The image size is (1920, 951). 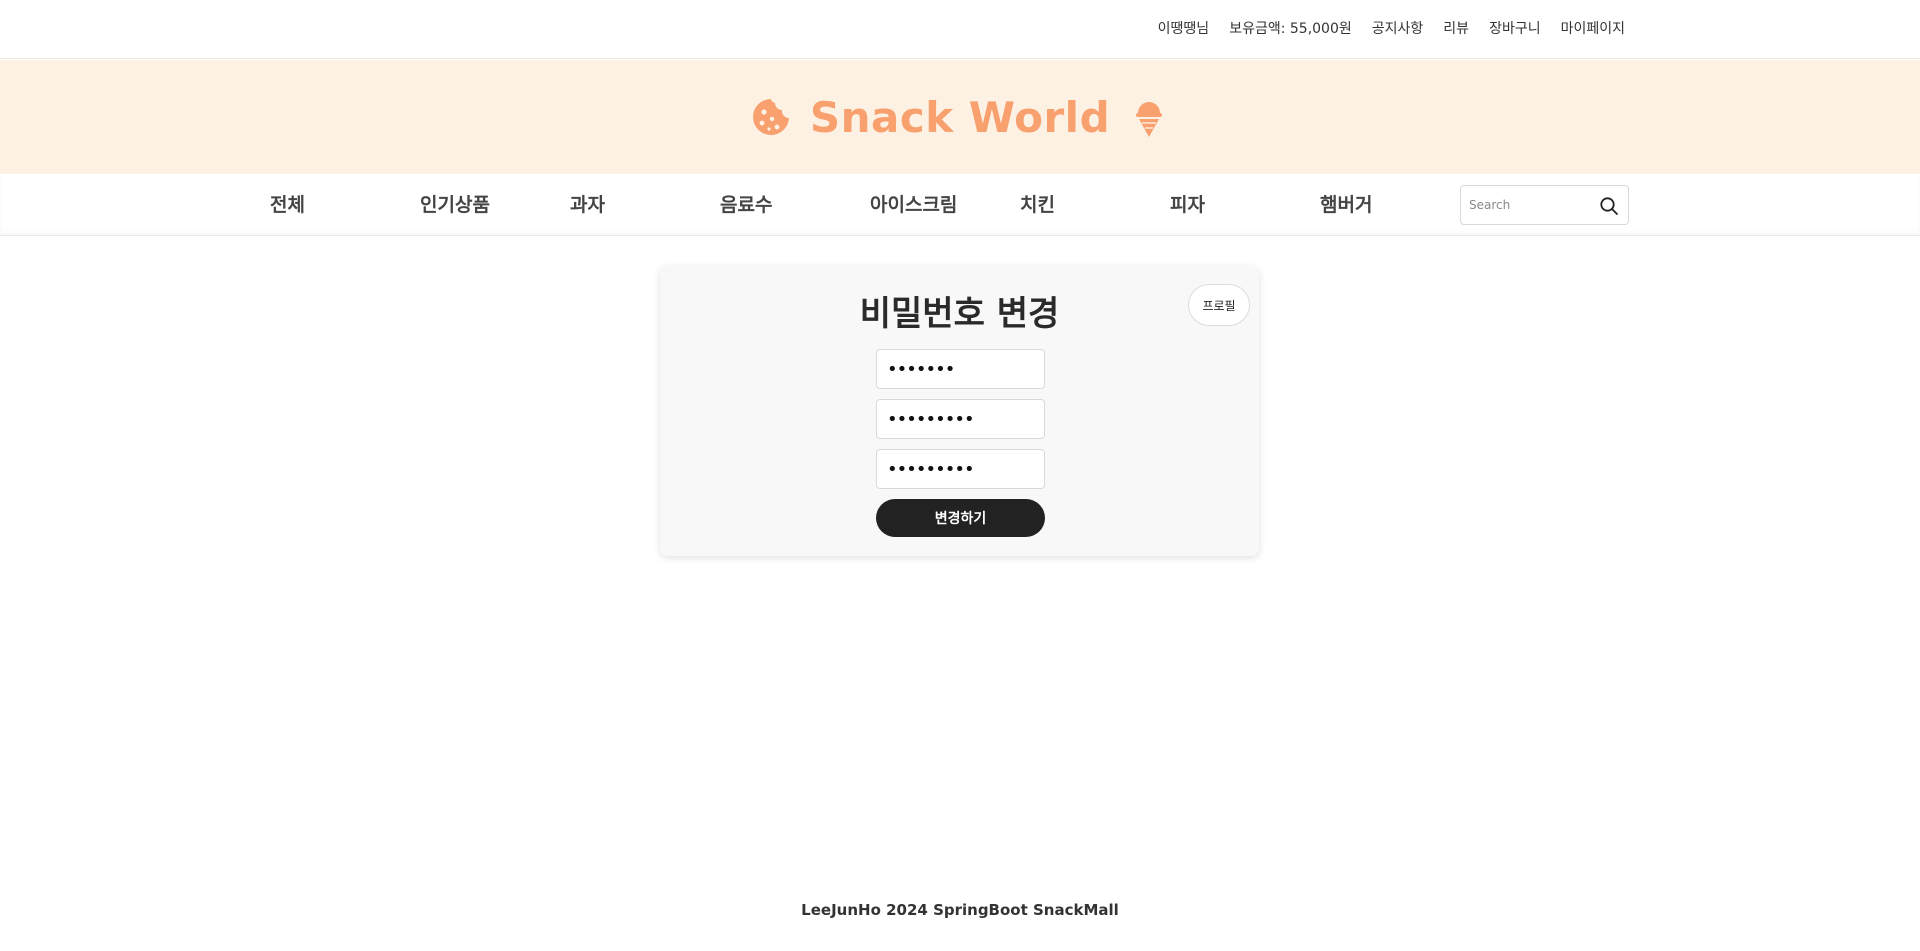 What do you see at coordinates (960, 419) in the screenshot?
I see `new-password-field` at bounding box center [960, 419].